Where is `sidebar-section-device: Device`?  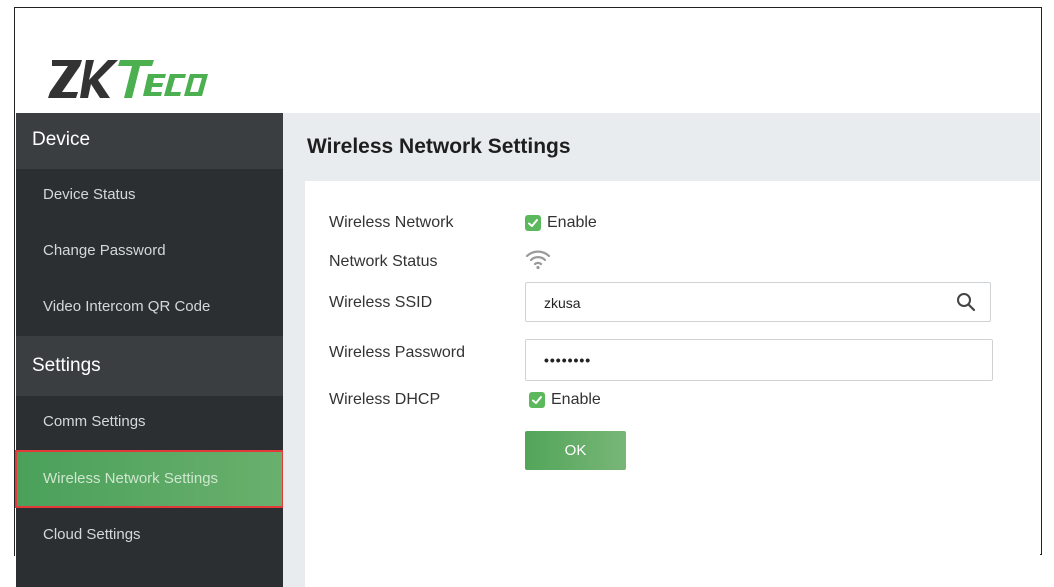 sidebar-section-device: Device is located at coordinates (149, 141).